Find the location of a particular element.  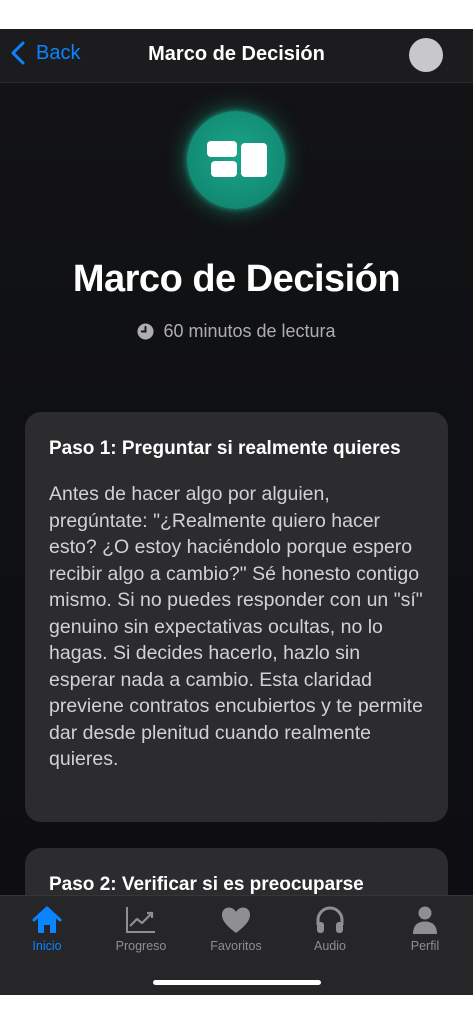

tab-inicio: Inicio is located at coordinates (47, 931).